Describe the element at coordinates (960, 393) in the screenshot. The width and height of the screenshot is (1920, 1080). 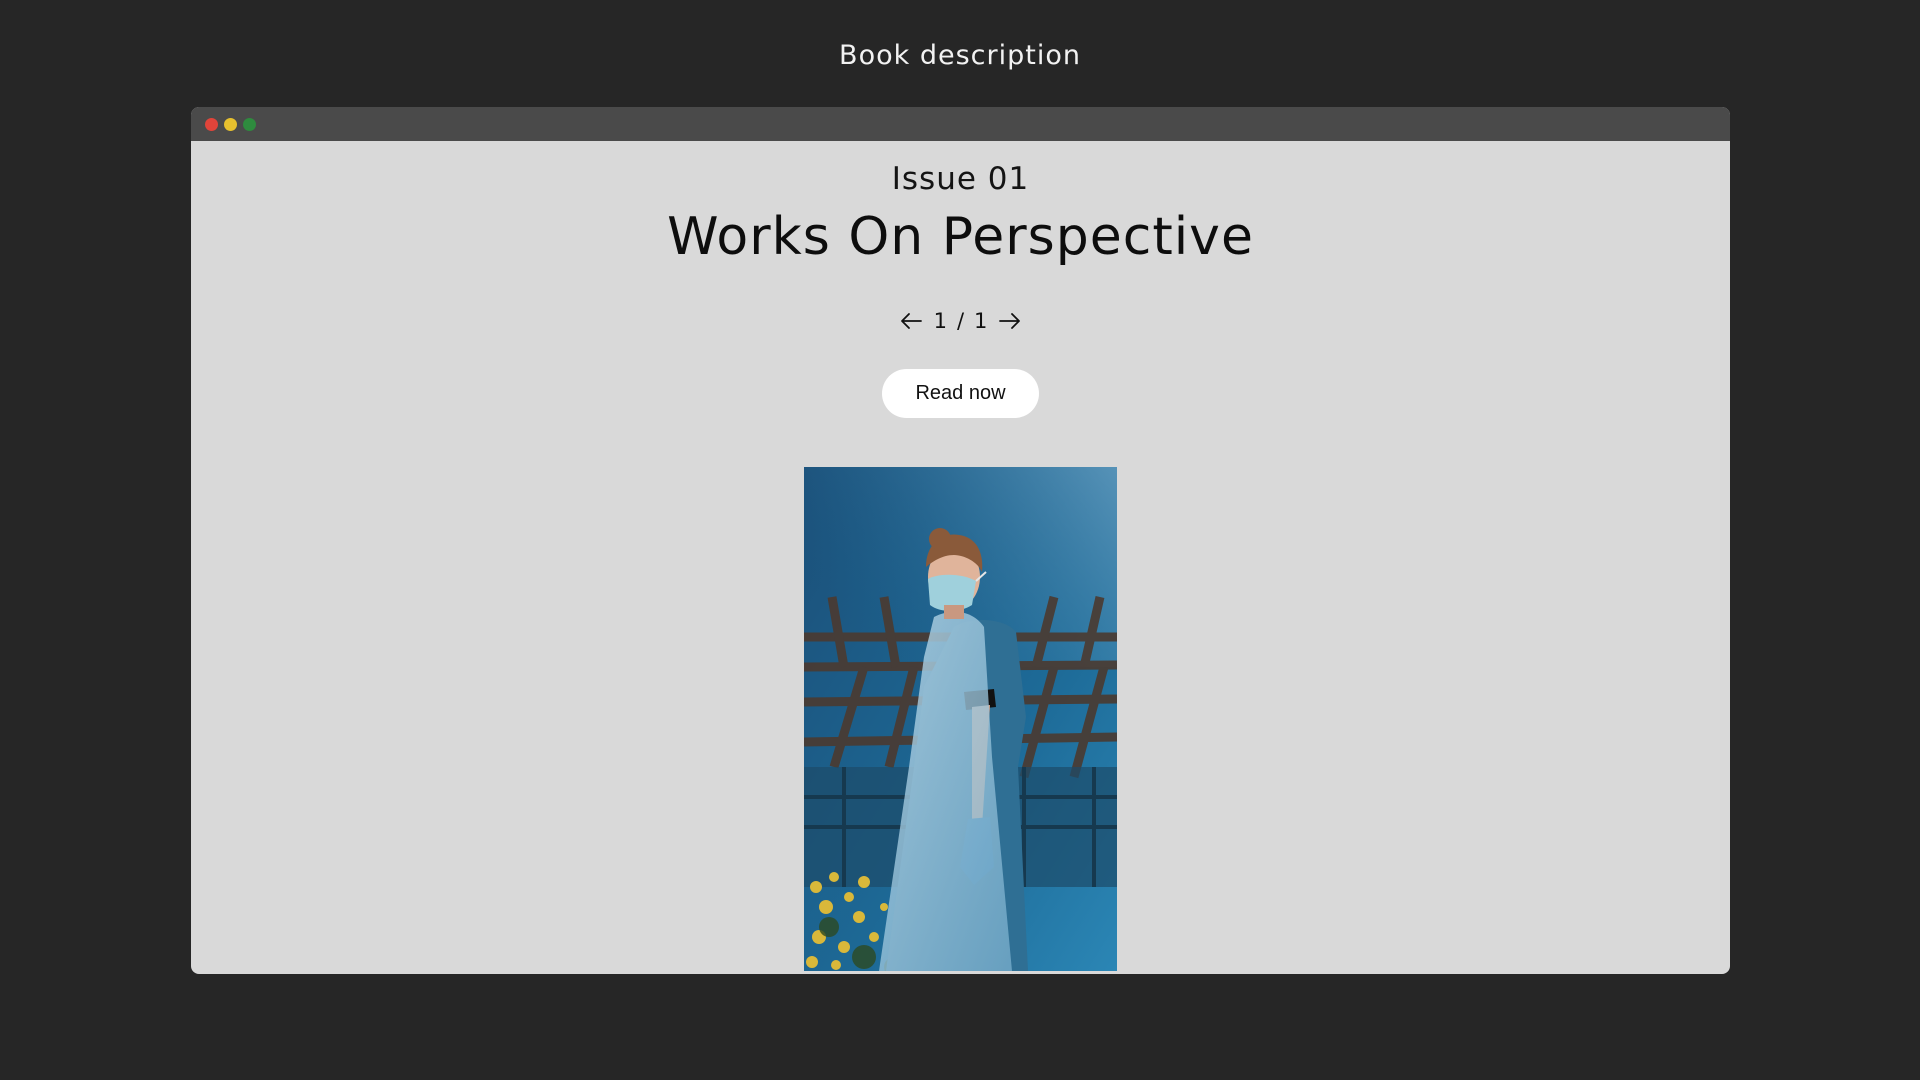
I see `read-now-button: Read now` at that location.